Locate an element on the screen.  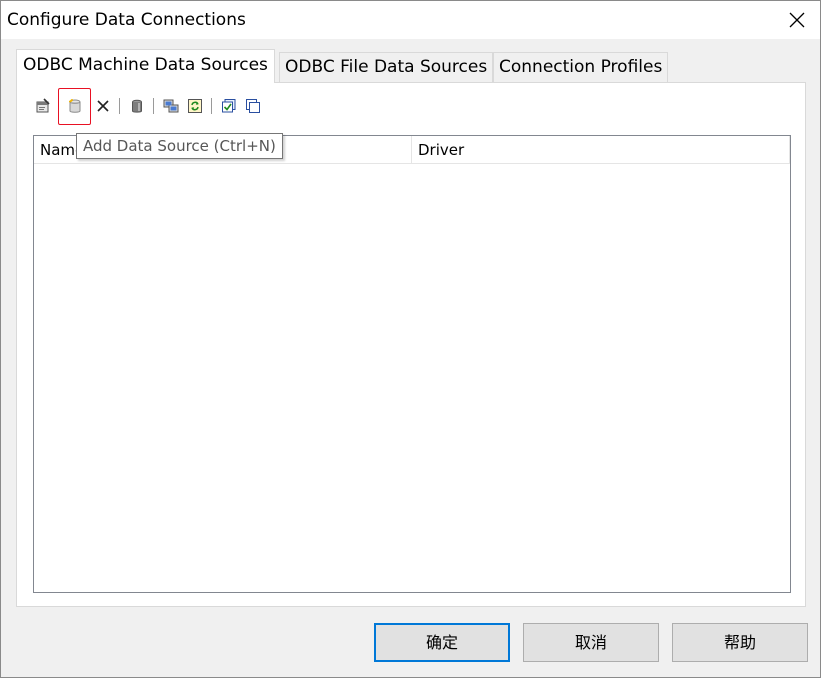
select-all-button is located at coordinates (229, 106).